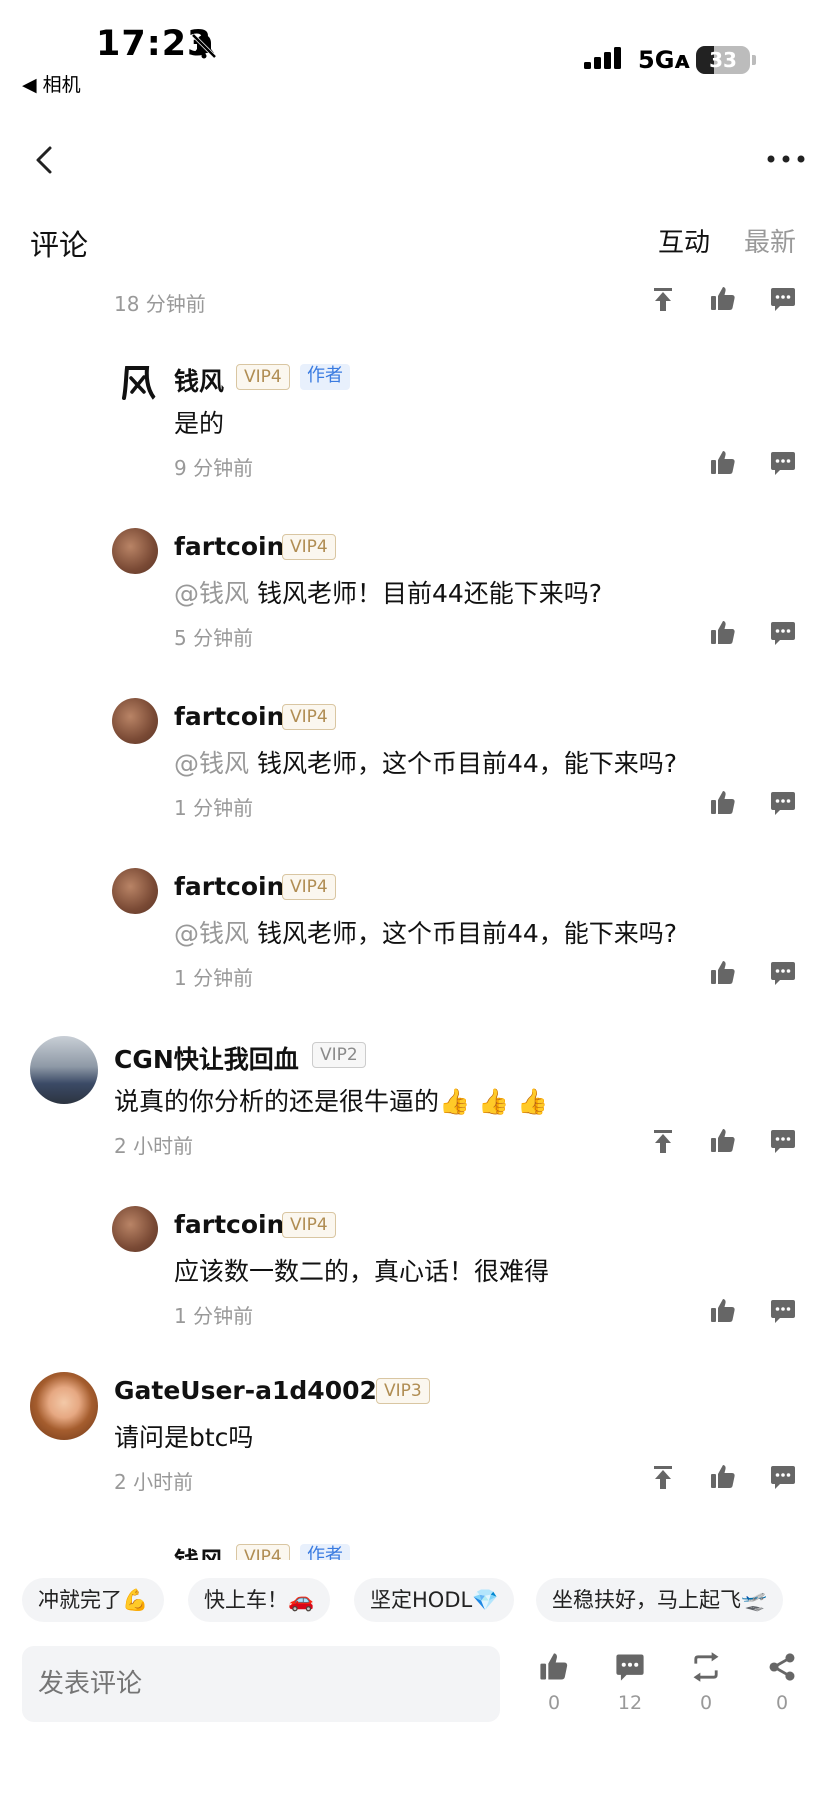  What do you see at coordinates (414, 1270) in the screenshot?
I see `reply-item: fartcoin VIP4 应该数一数二的，真心话！很难得 1 分钟前` at bounding box center [414, 1270].